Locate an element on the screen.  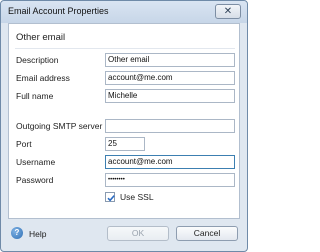
password-field: •••••••• is located at coordinates (170, 180).